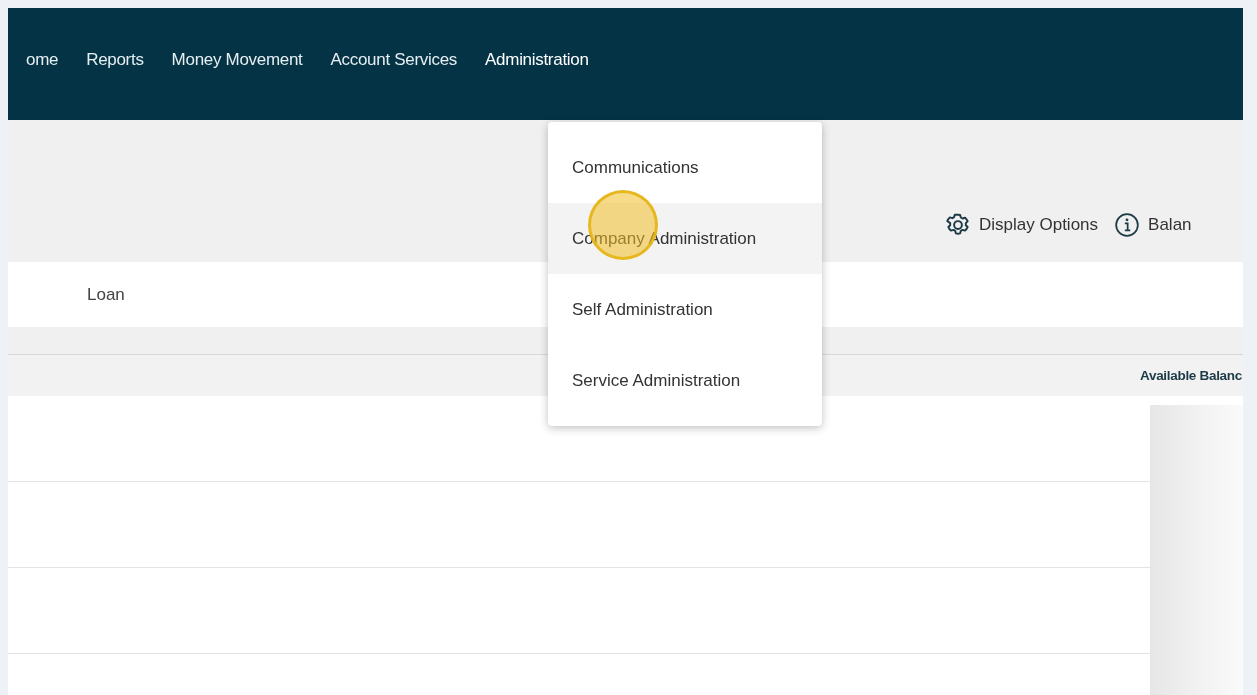 This screenshot has width=1257, height=695. Describe the element at coordinates (685, 380) in the screenshot. I see `dropdown-menu-item: Service Administration` at that location.